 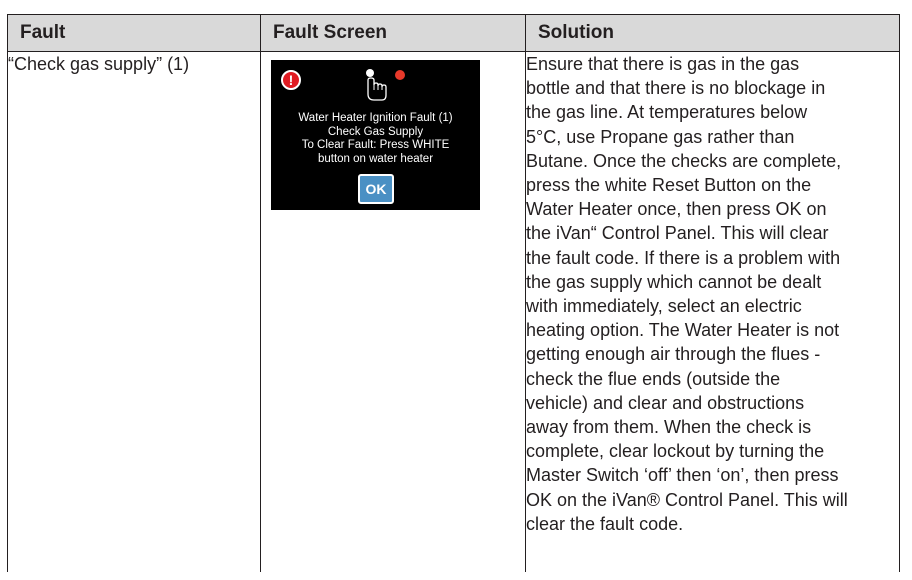 I want to click on solution-line: Ensure that there is gas in the gas, so click(x=663, y=64).